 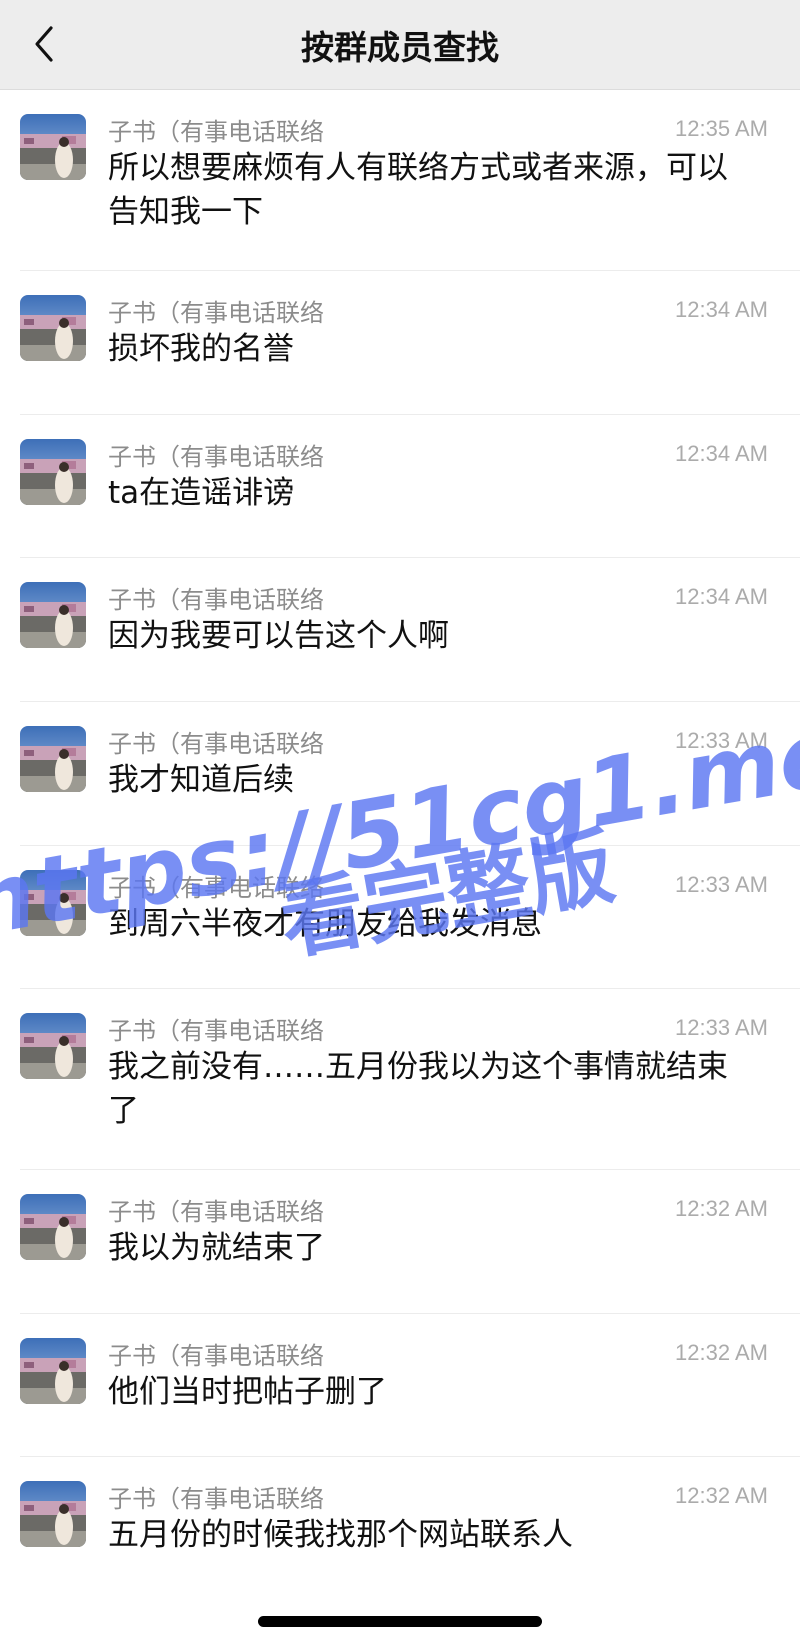 What do you see at coordinates (400, 47) in the screenshot?
I see `page-title: 按群成员查找` at bounding box center [400, 47].